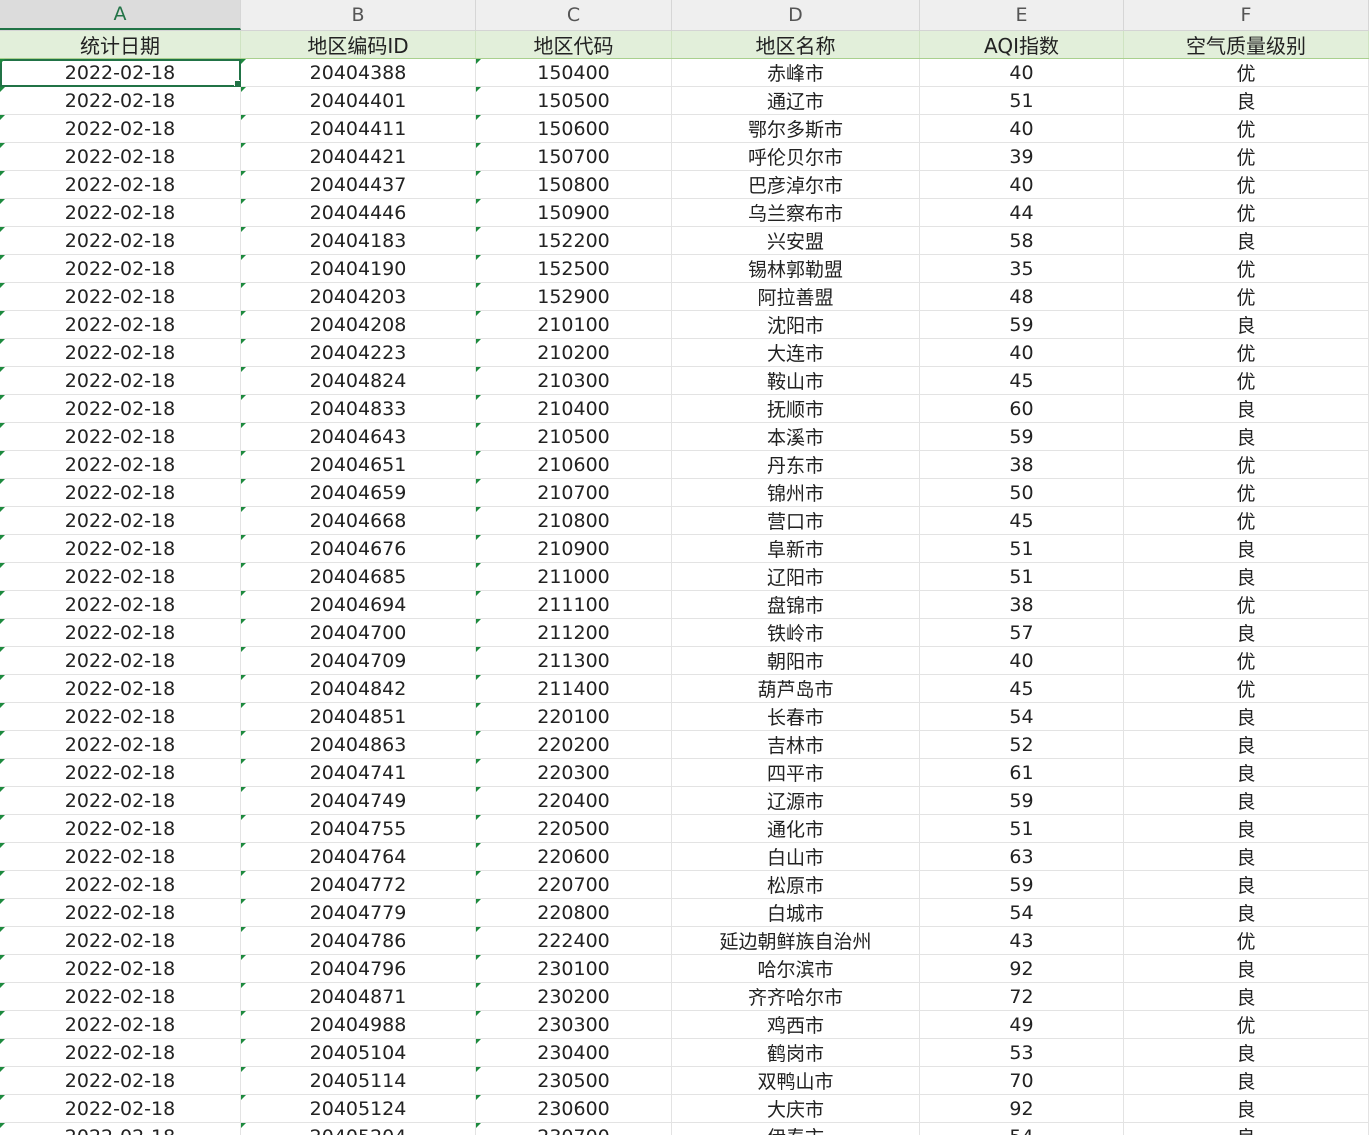 This screenshot has height=1135, width=1369. What do you see at coordinates (1246, 15) in the screenshot?
I see `column-header-f: F` at bounding box center [1246, 15].